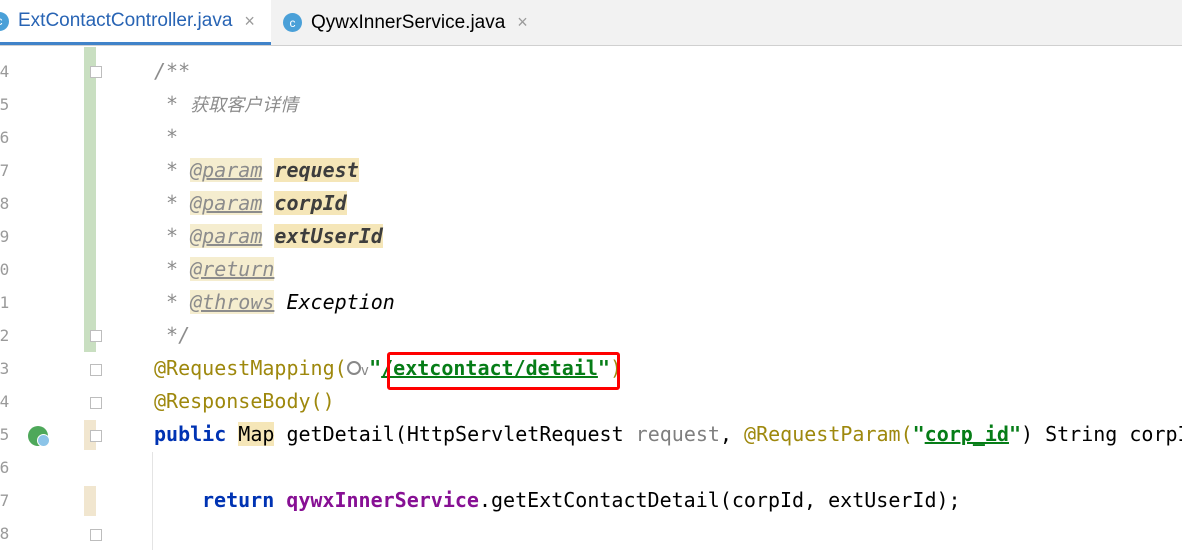 This screenshot has height=550, width=1182. What do you see at coordinates (238, 500) in the screenshot?
I see `keyword: return` at bounding box center [238, 500].